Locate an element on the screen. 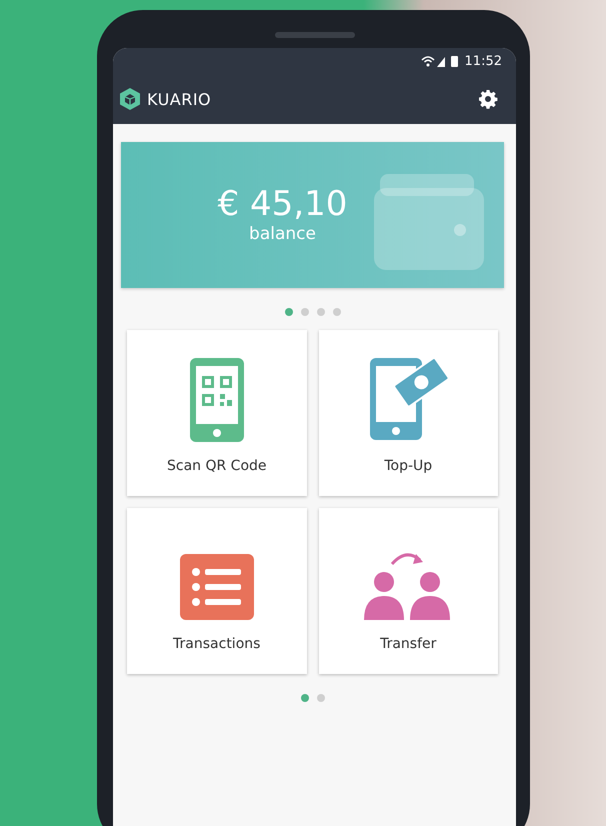  cube-logo-icon is located at coordinates (130, 99).